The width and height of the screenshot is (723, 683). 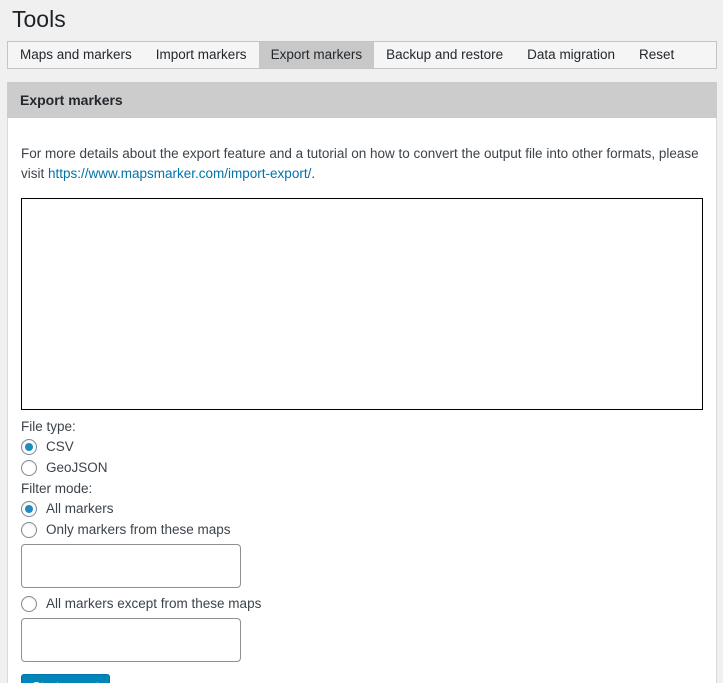 What do you see at coordinates (316, 54) in the screenshot?
I see `tab-export-markers: Export markers` at bounding box center [316, 54].